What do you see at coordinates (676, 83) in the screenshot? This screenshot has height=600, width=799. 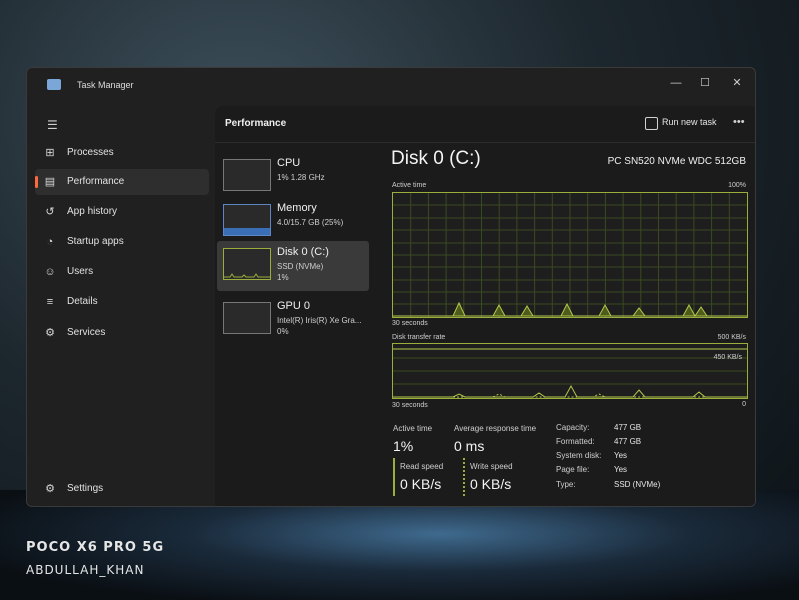 I see `minimize-button: —` at bounding box center [676, 83].